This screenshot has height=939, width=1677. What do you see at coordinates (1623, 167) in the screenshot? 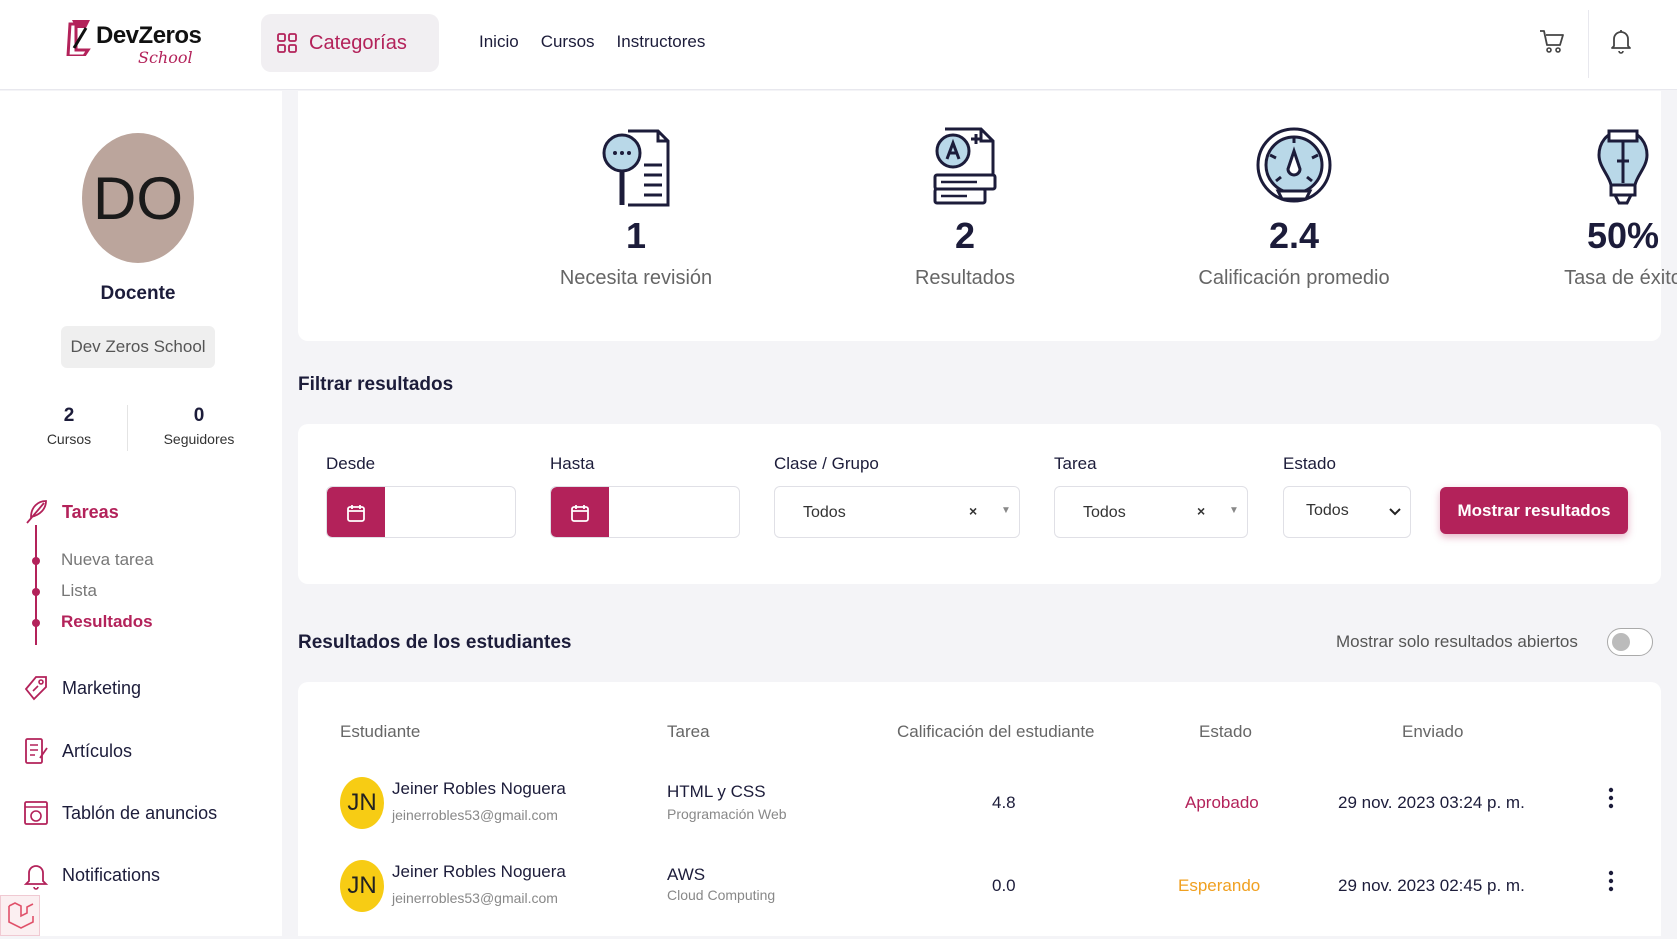
I see `bulb-icon` at bounding box center [1623, 167].